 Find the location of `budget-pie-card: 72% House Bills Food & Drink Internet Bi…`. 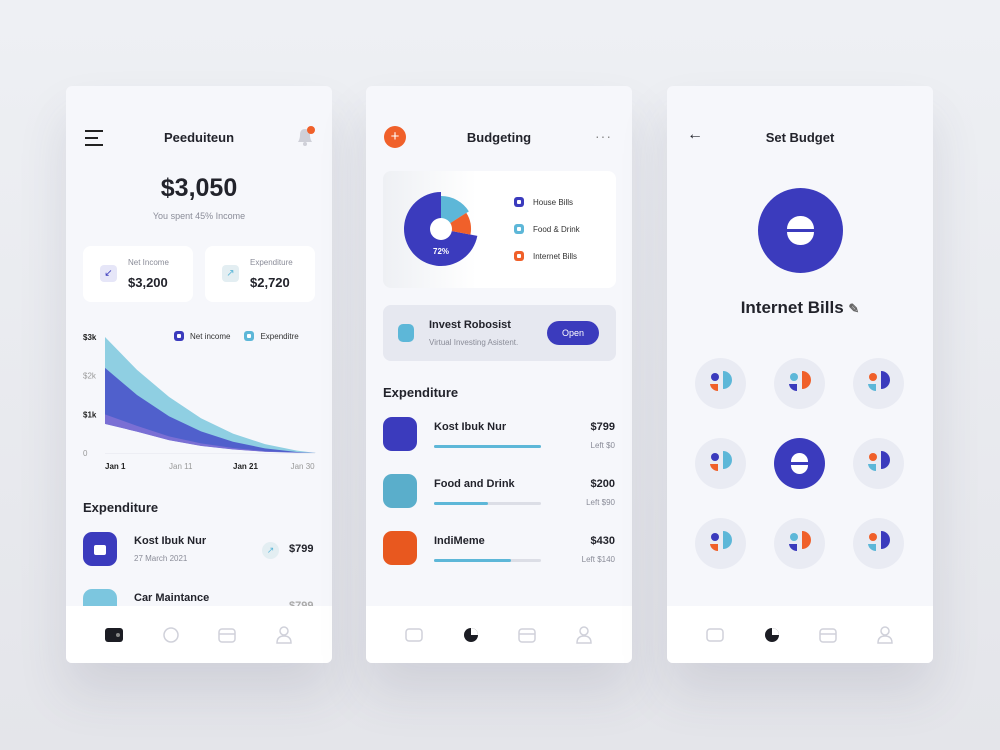

budget-pie-card: 72% House Bills Food & Drink Internet Bi… is located at coordinates (499, 229).